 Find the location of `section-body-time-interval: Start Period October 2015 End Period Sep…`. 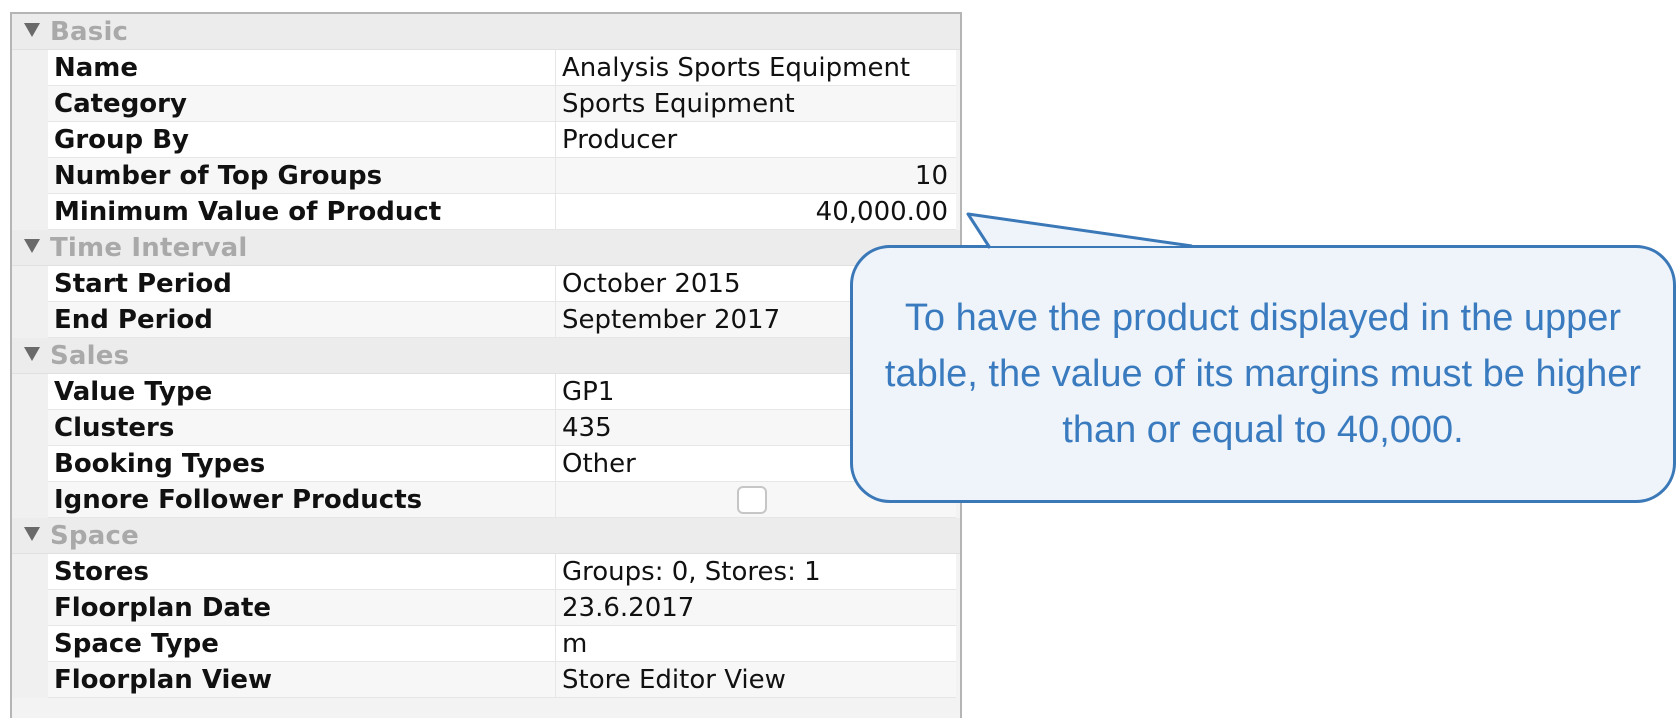

section-body-time-interval: Start Period October 2015 End Period Sep… is located at coordinates (486, 302).